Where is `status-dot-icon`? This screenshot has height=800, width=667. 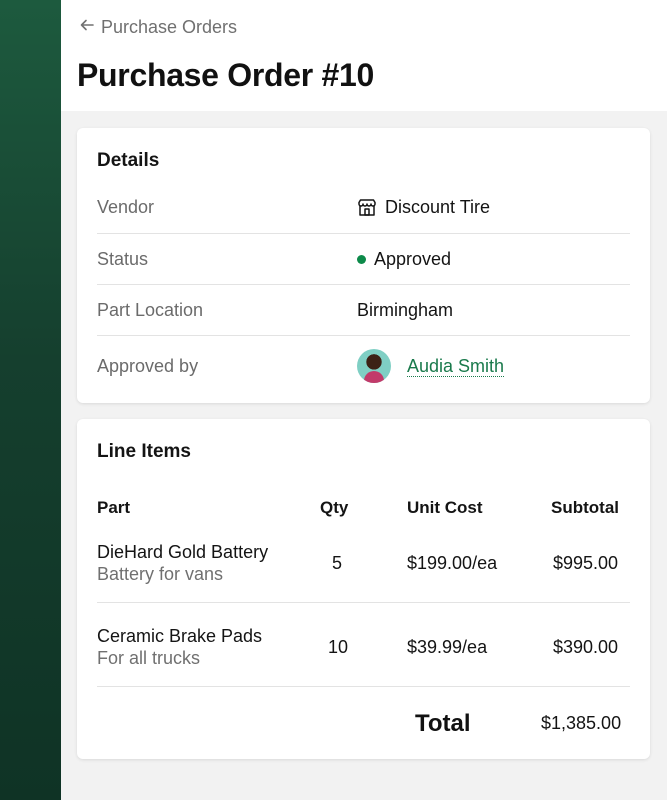 status-dot-icon is located at coordinates (361, 259).